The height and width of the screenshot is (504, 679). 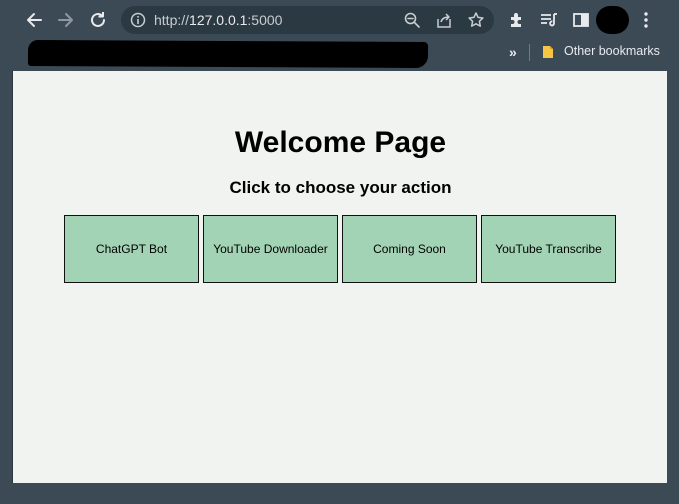 What do you see at coordinates (131, 249) in the screenshot?
I see `chatgpt-bot-button: ChatGPT Bot` at bounding box center [131, 249].